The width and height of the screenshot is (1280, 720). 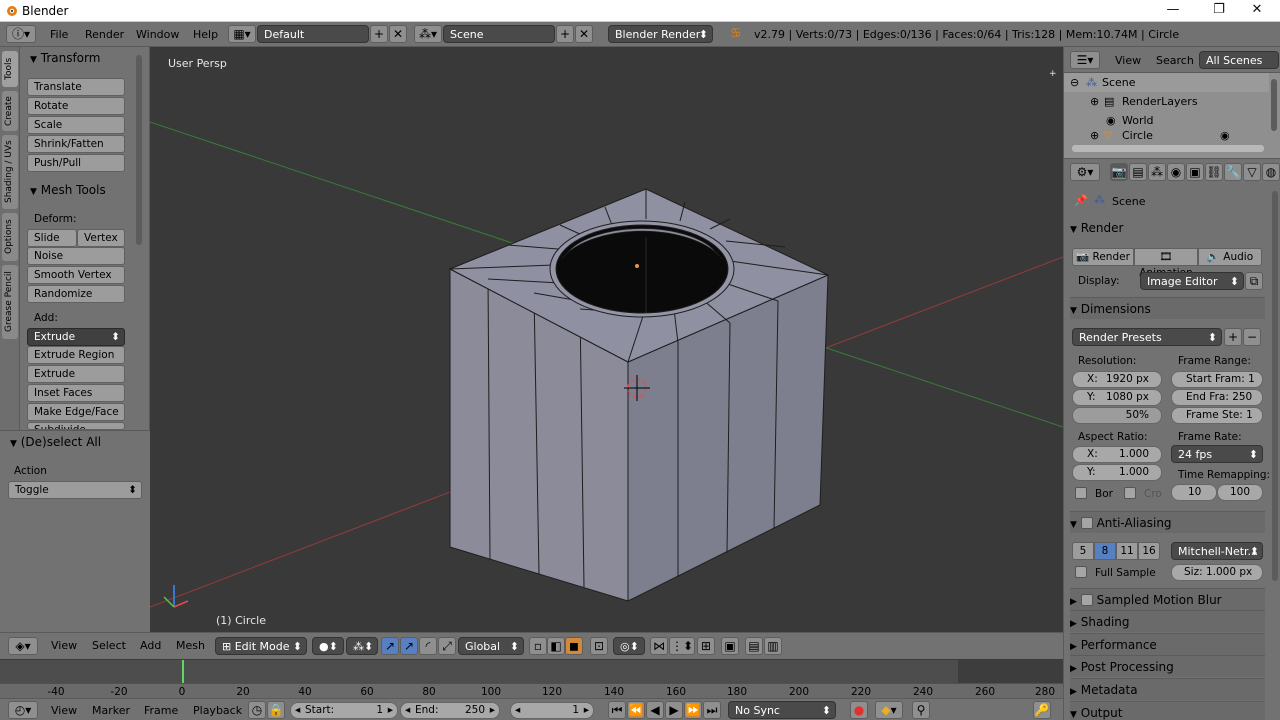 I want to click on extrude-menu: Extrude ⬍, so click(x=76, y=337).